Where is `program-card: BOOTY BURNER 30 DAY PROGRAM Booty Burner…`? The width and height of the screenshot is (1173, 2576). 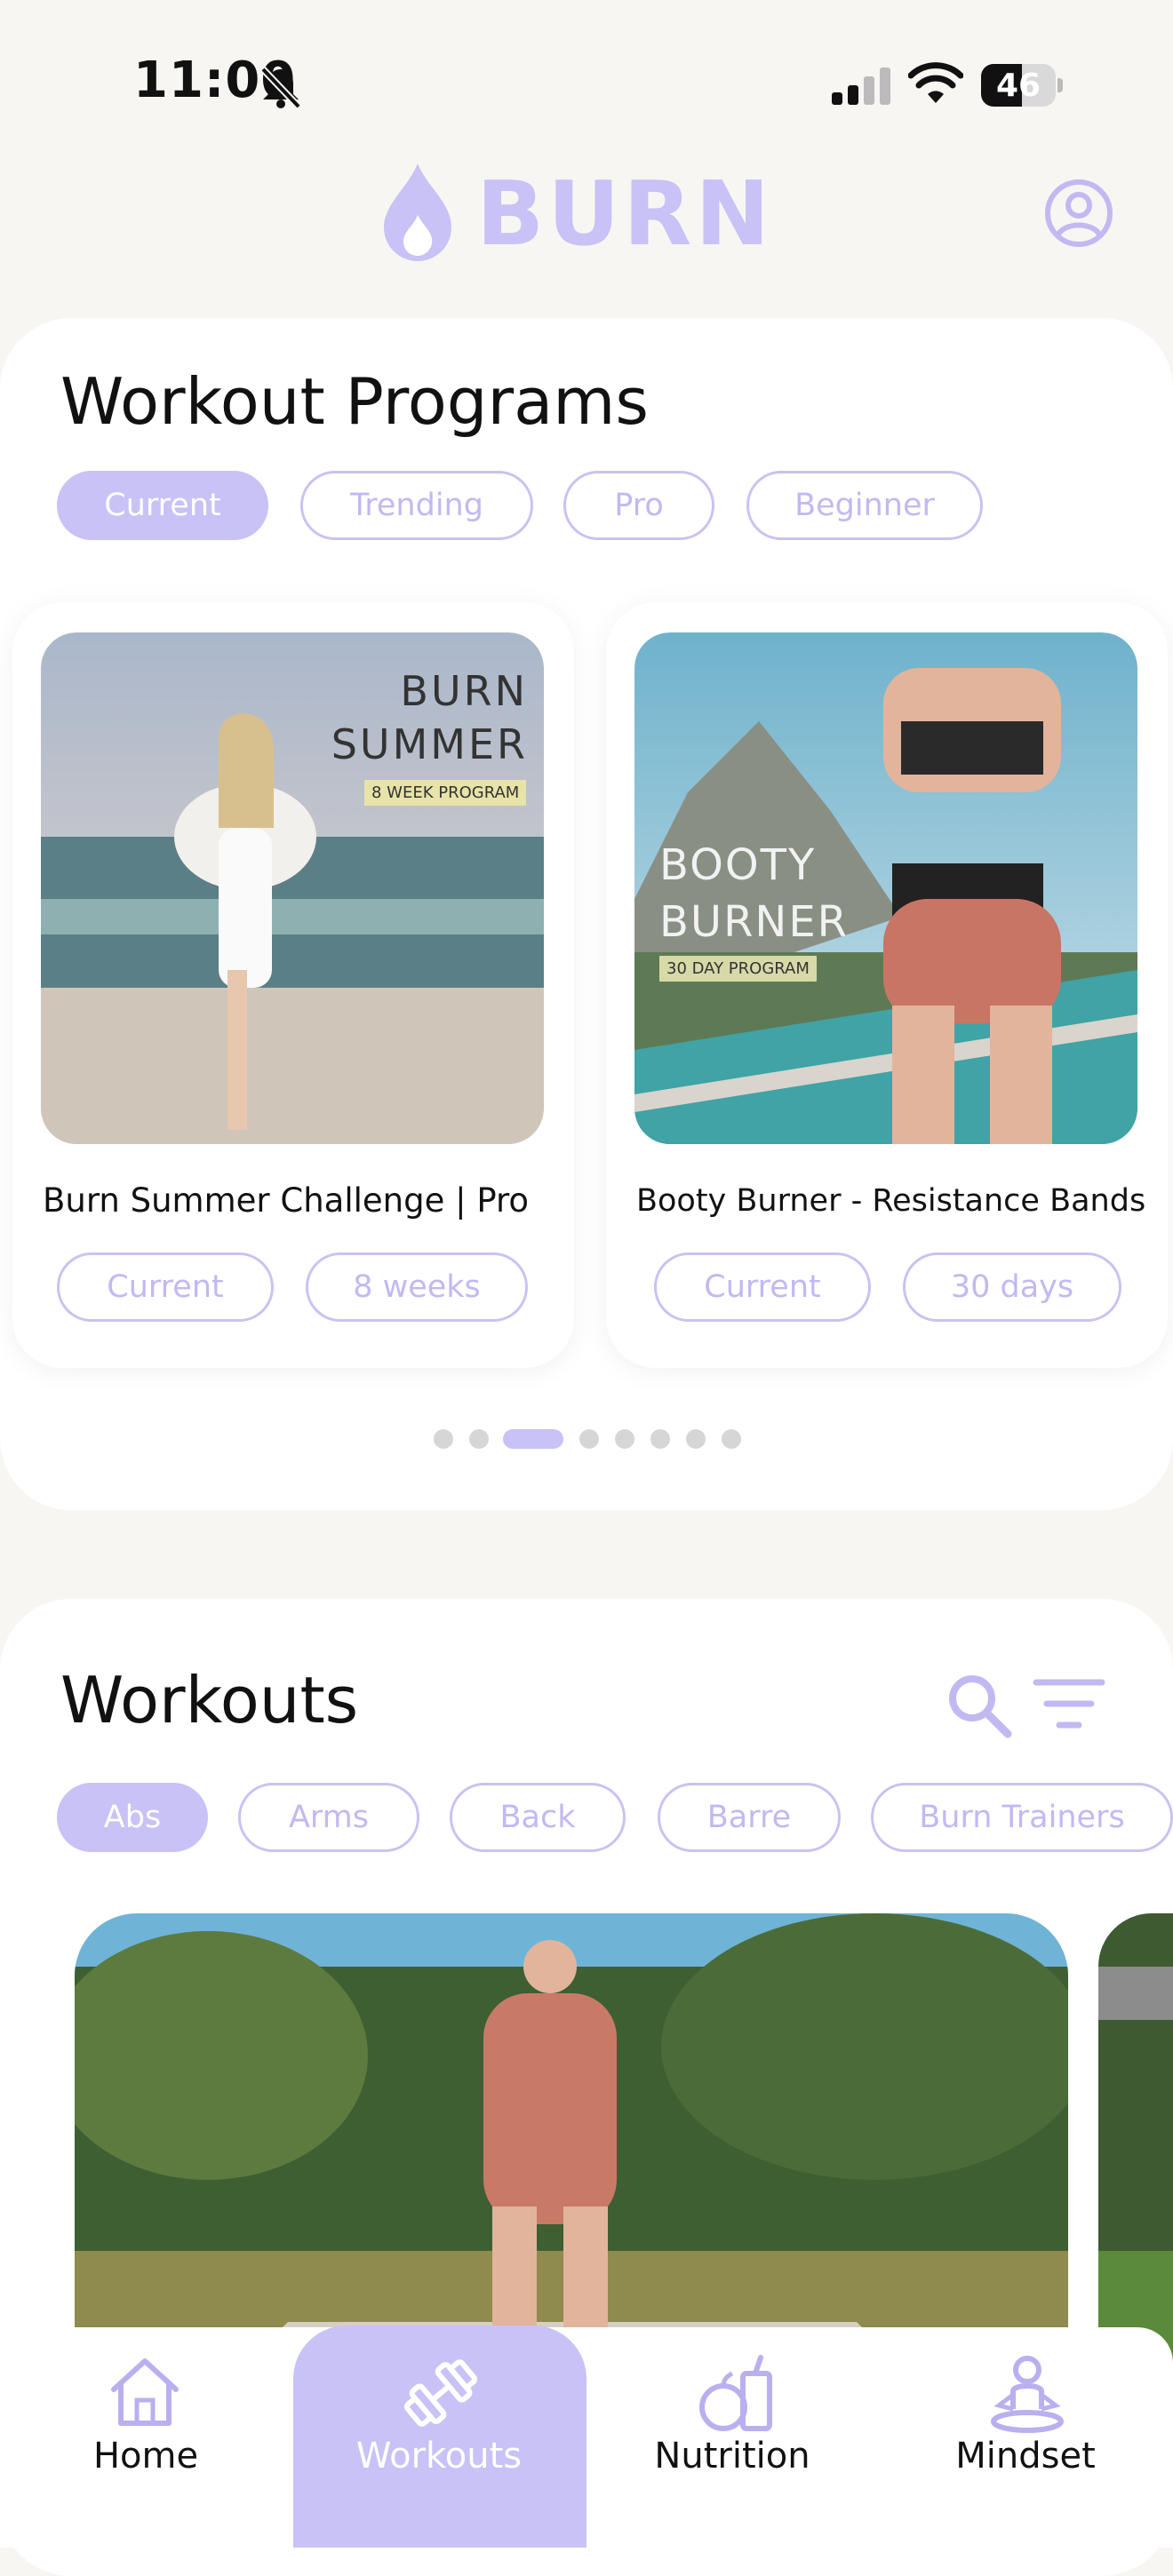
program-card: BOOTY BURNER 30 DAY PROGRAM Booty Burner… is located at coordinates (887, 985).